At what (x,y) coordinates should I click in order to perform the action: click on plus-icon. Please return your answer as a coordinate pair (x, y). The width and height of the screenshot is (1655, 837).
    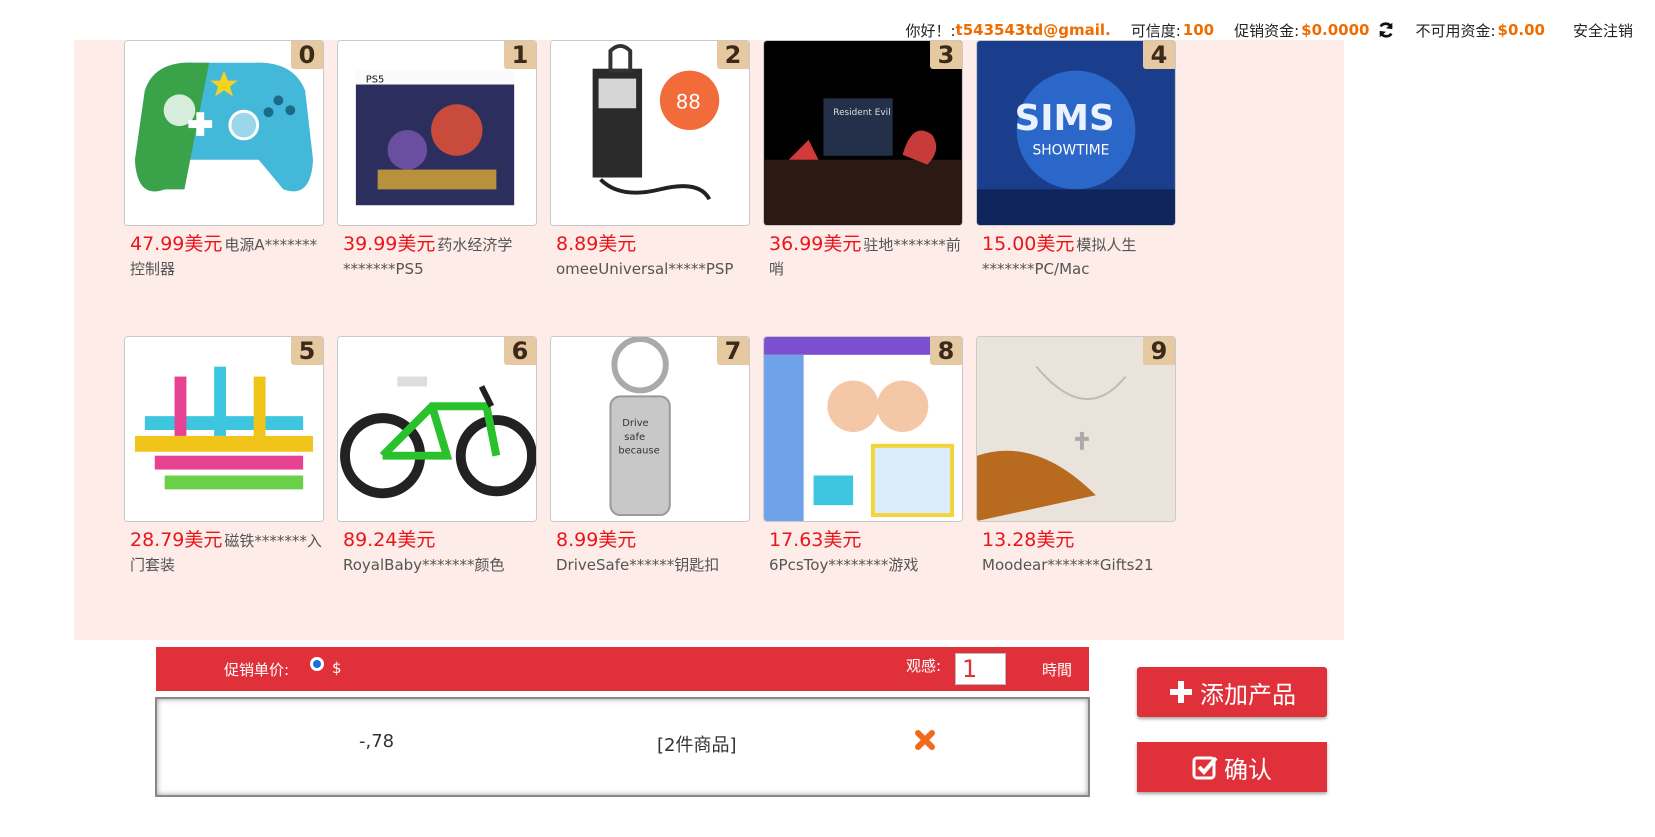
    Looking at the image, I should click on (1181, 692).